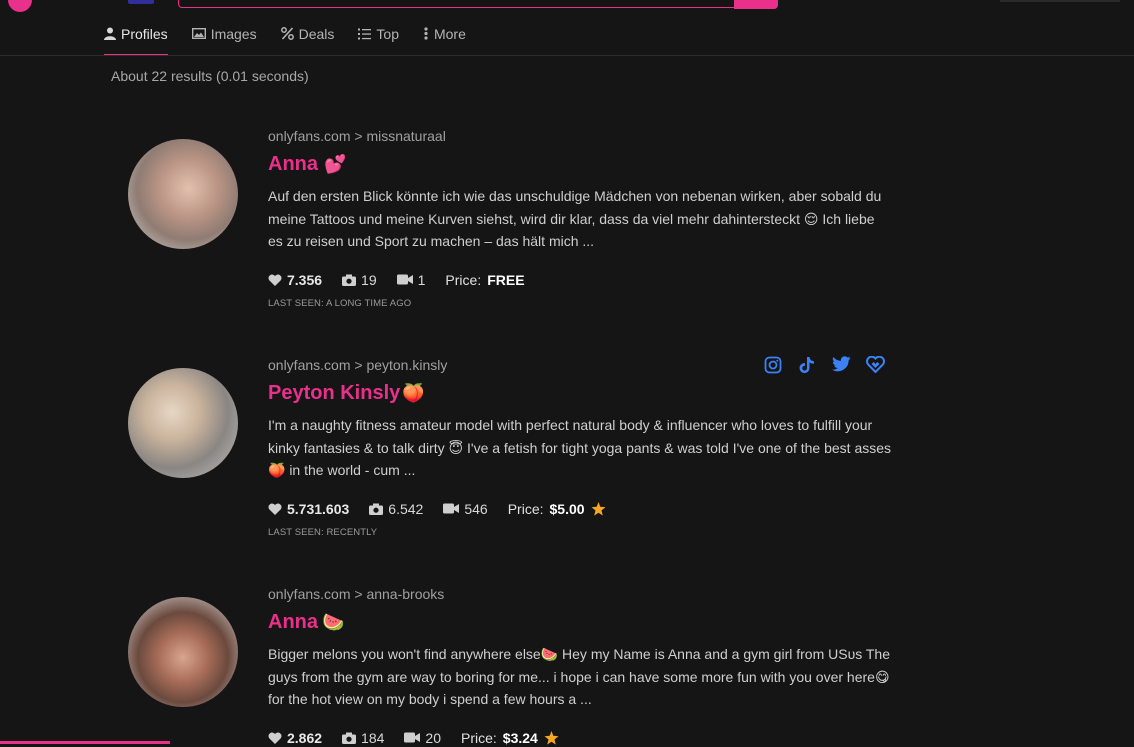 The image size is (1134, 747). What do you see at coordinates (365, 33) in the screenshot?
I see `list-icon` at bounding box center [365, 33].